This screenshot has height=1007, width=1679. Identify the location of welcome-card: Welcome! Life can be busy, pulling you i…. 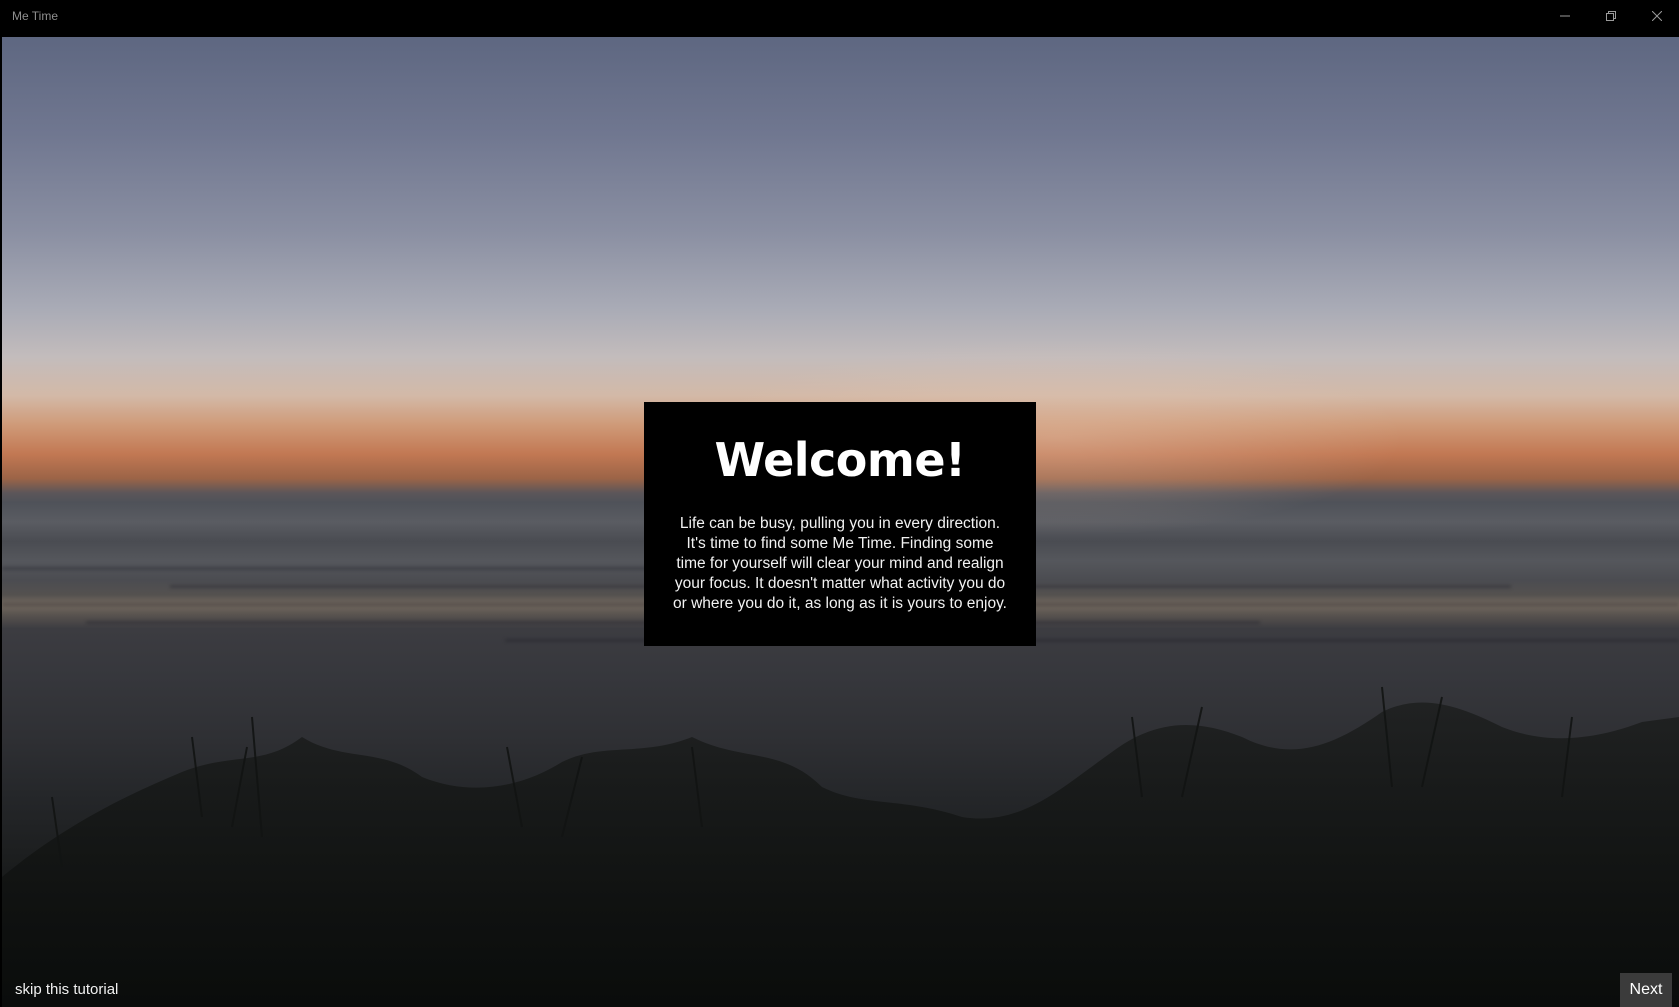
(840, 524).